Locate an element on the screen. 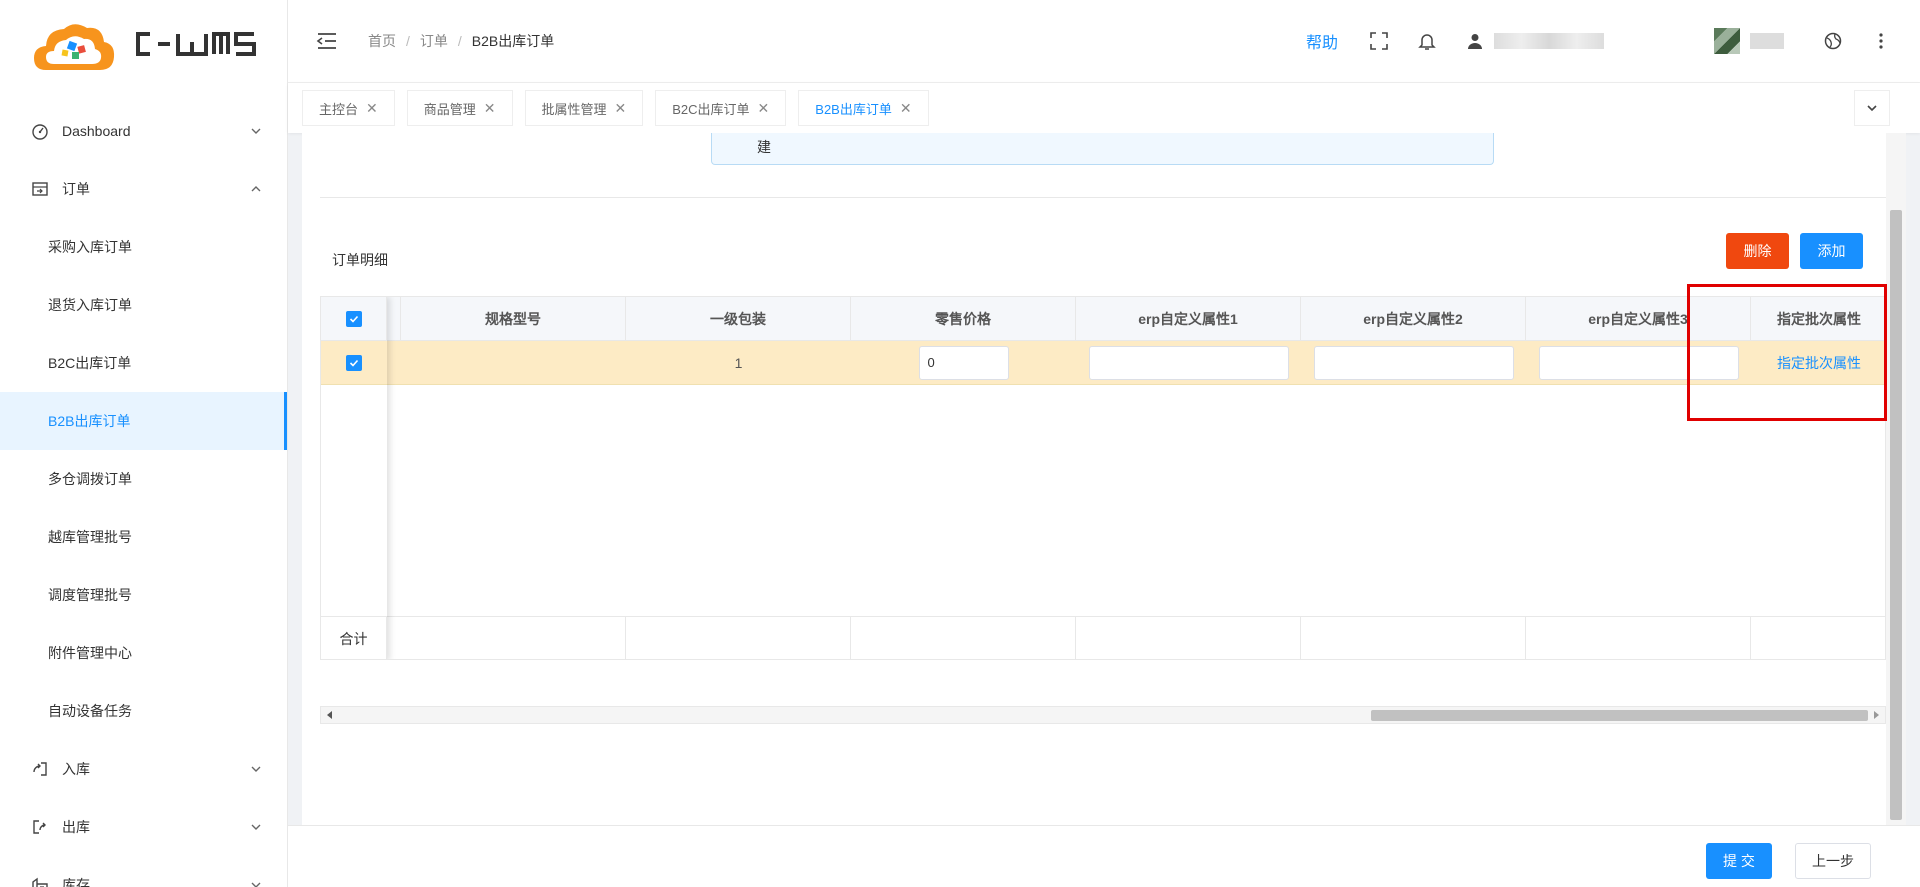 This screenshot has height=887, width=1920. table-horizontal-scrollbar is located at coordinates (1103, 715).